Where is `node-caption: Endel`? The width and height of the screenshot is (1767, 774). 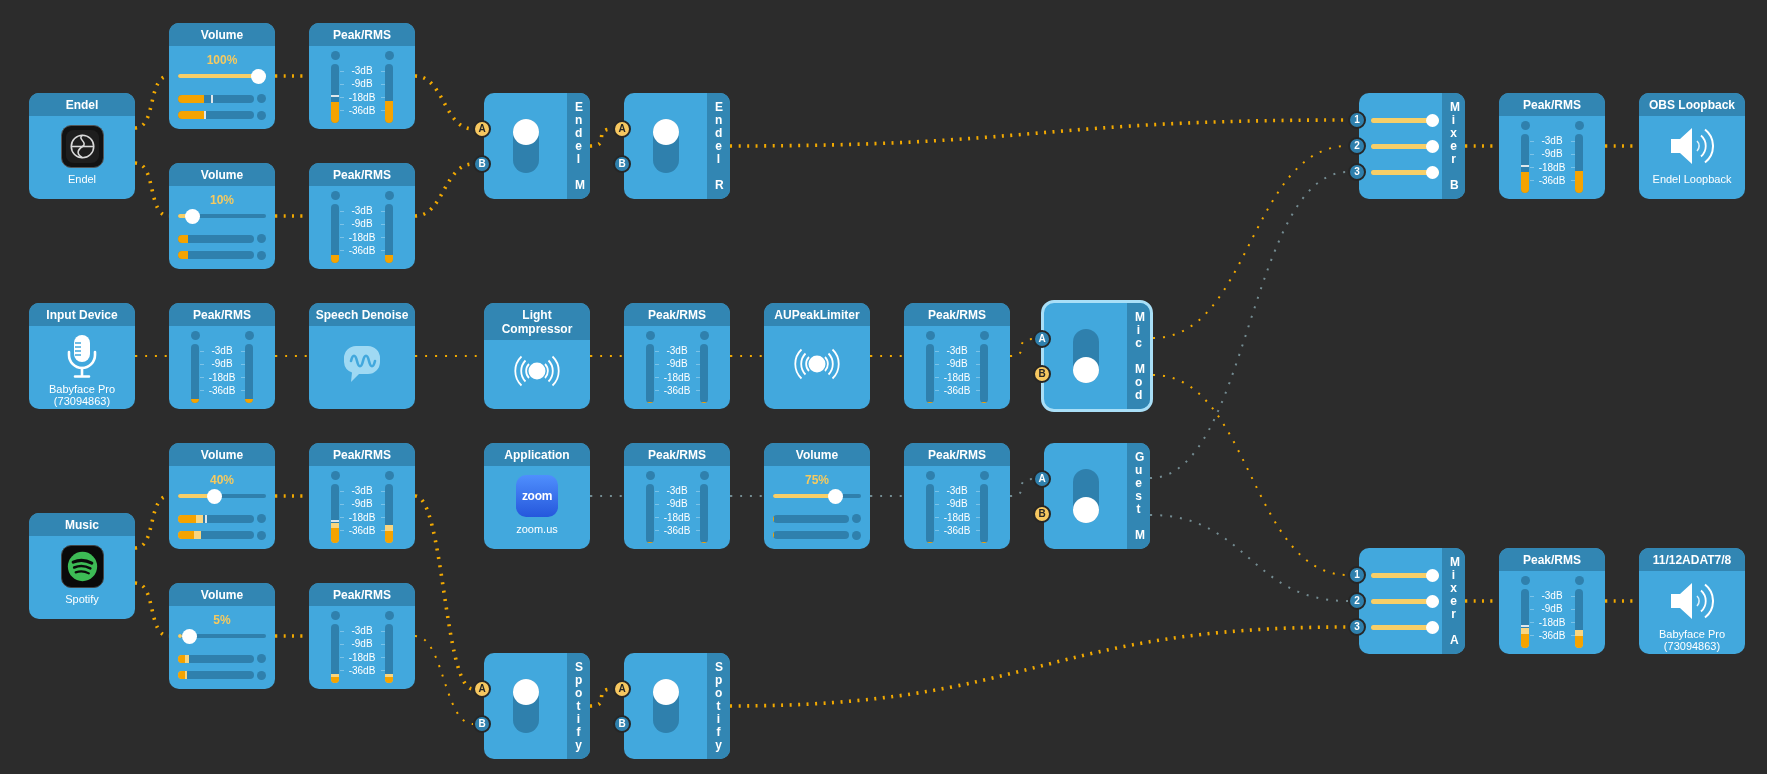 node-caption: Endel is located at coordinates (82, 179).